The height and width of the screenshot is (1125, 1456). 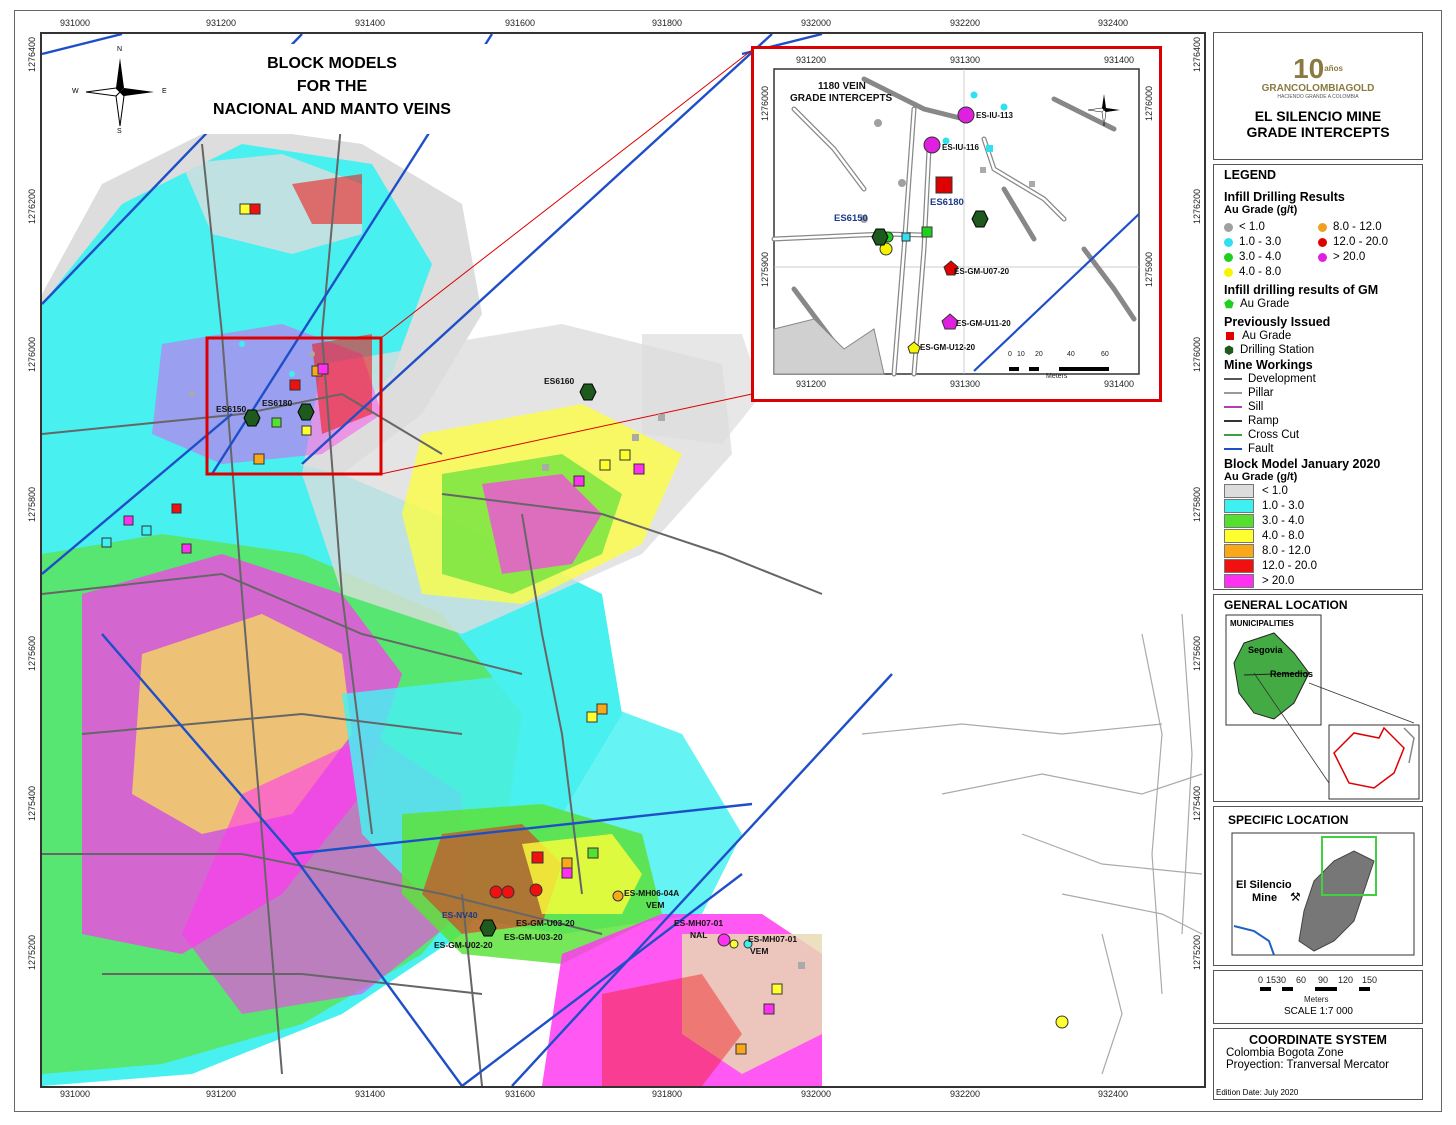 What do you see at coordinates (965, 23) in the screenshot?
I see `x-tick-top-6: 932200` at bounding box center [965, 23].